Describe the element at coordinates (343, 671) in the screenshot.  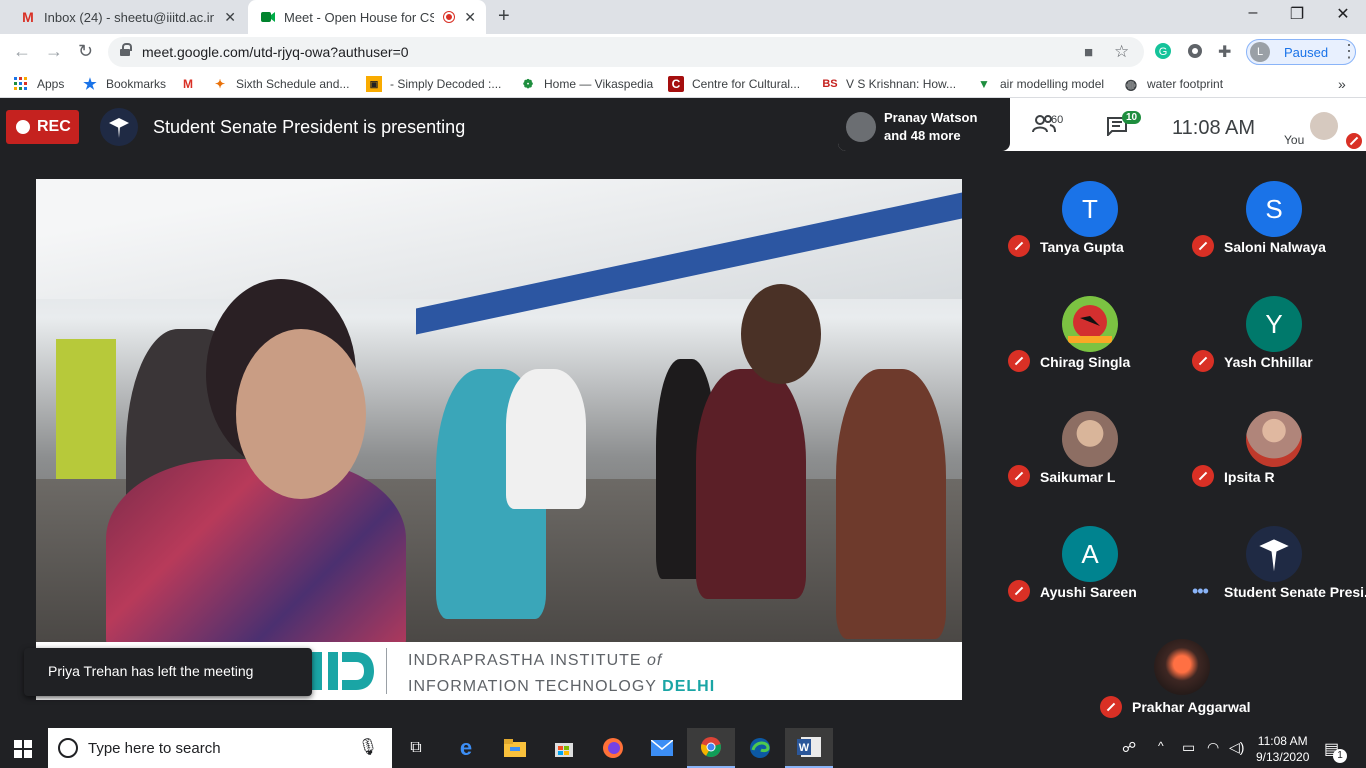
I see `iiitd-logo-icon` at that location.